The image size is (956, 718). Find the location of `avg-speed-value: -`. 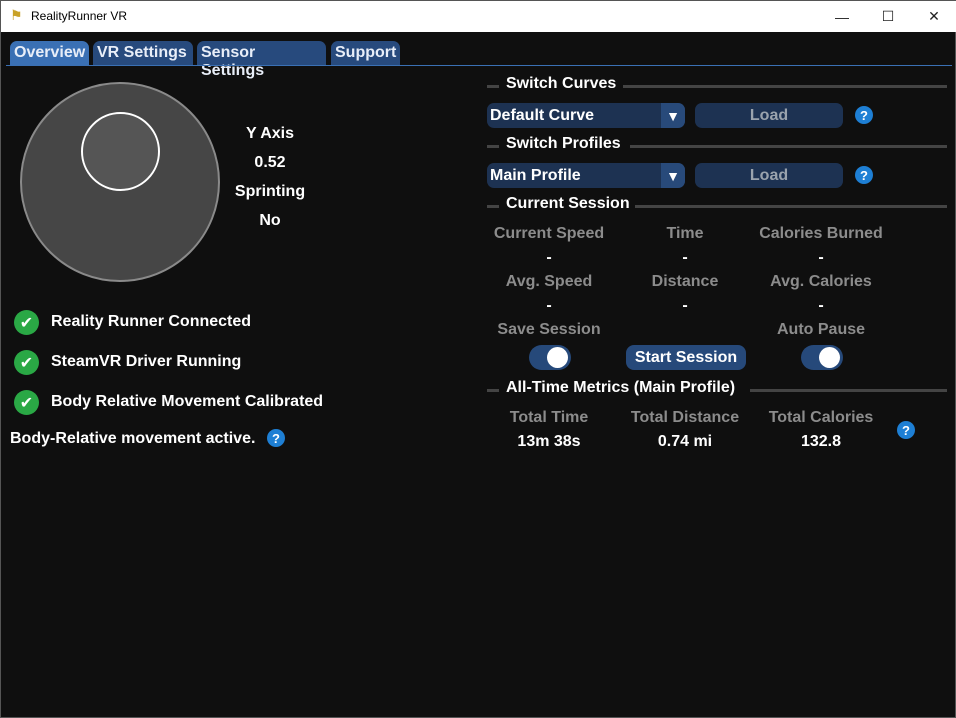

avg-speed-value: - is located at coordinates (549, 305).